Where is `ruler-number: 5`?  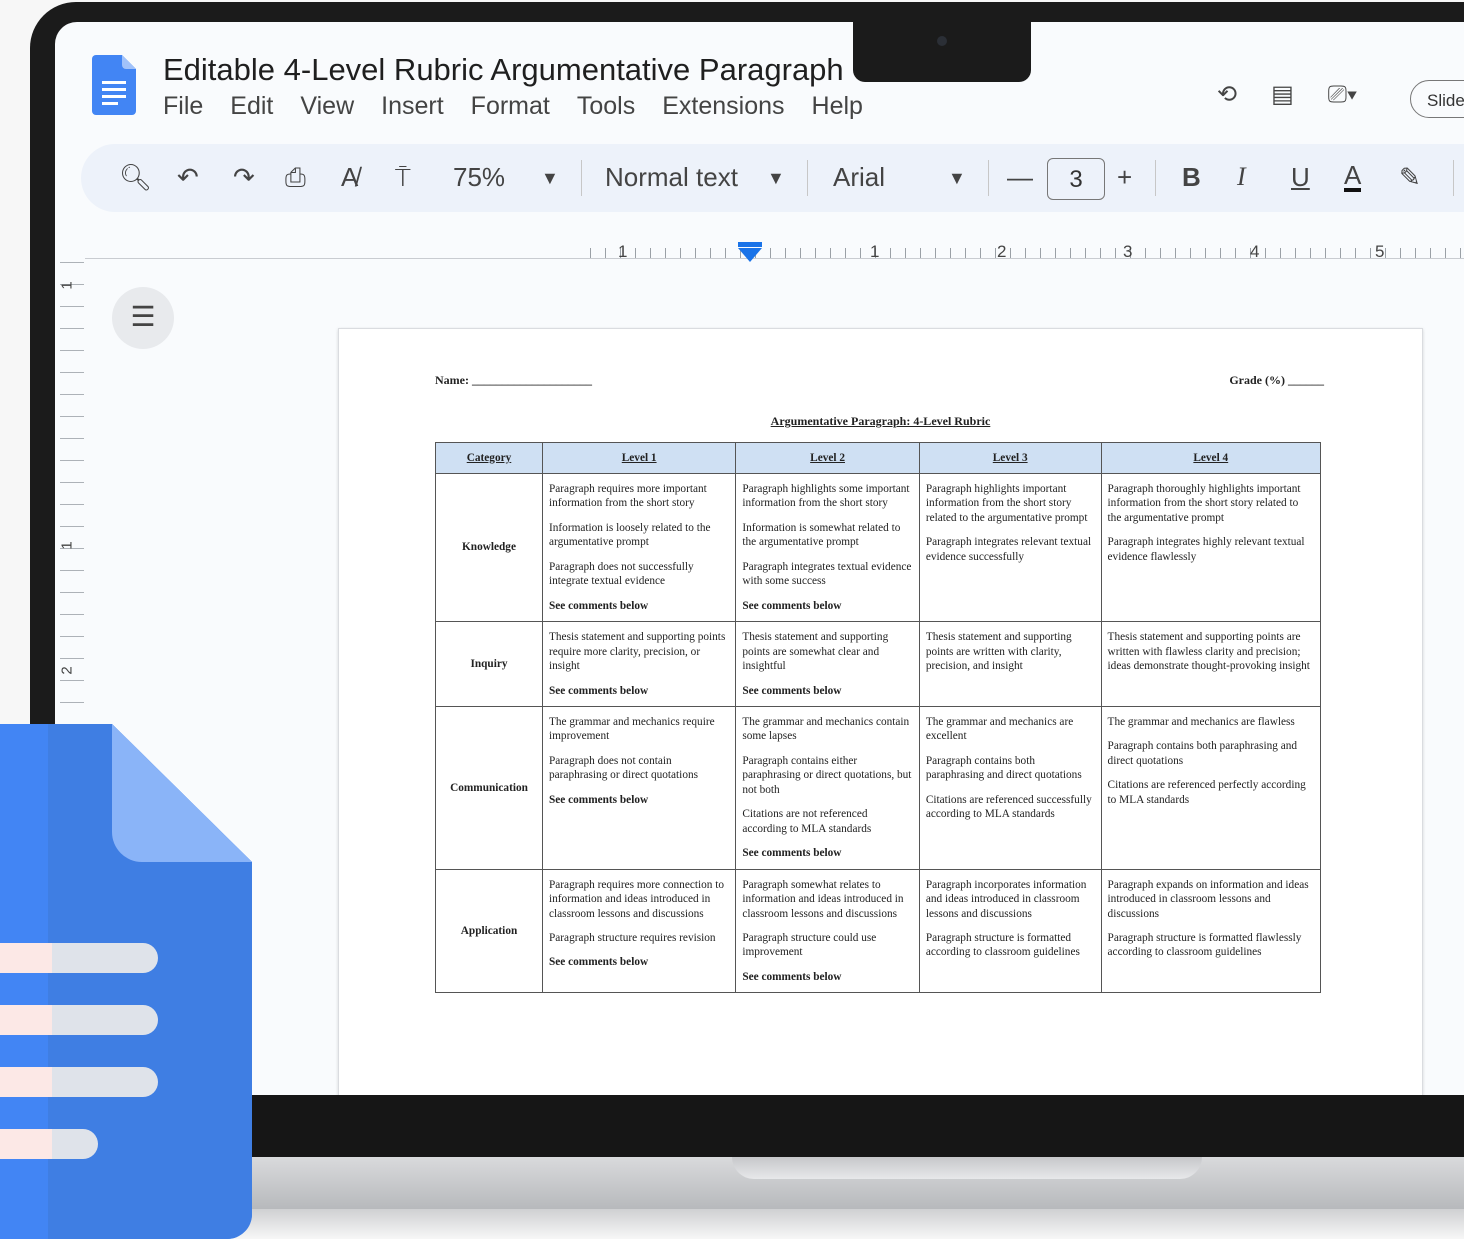 ruler-number: 5 is located at coordinates (1380, 251).